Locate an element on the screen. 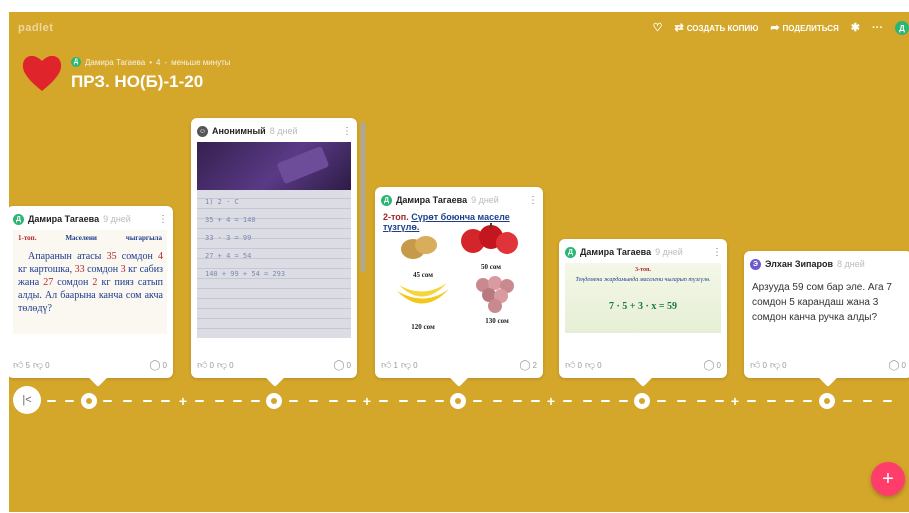 The image size is (909, 513). comment-button: ◯ 2 is located at coordinates (528, 365).